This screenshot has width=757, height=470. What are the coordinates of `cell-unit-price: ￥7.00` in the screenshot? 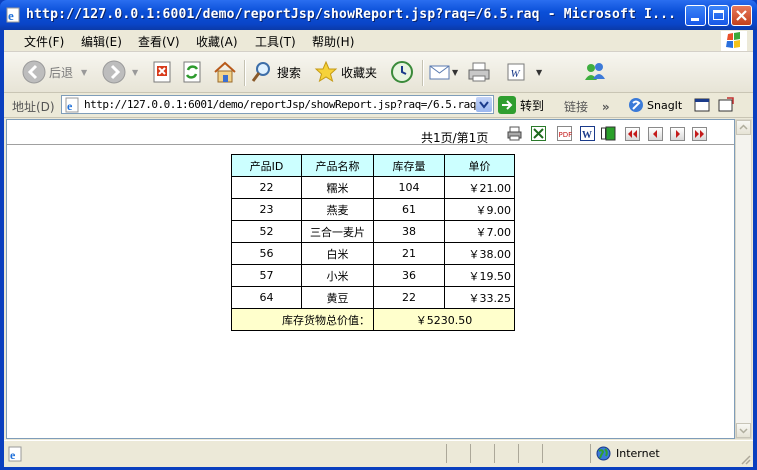 It's located at (479, 231).